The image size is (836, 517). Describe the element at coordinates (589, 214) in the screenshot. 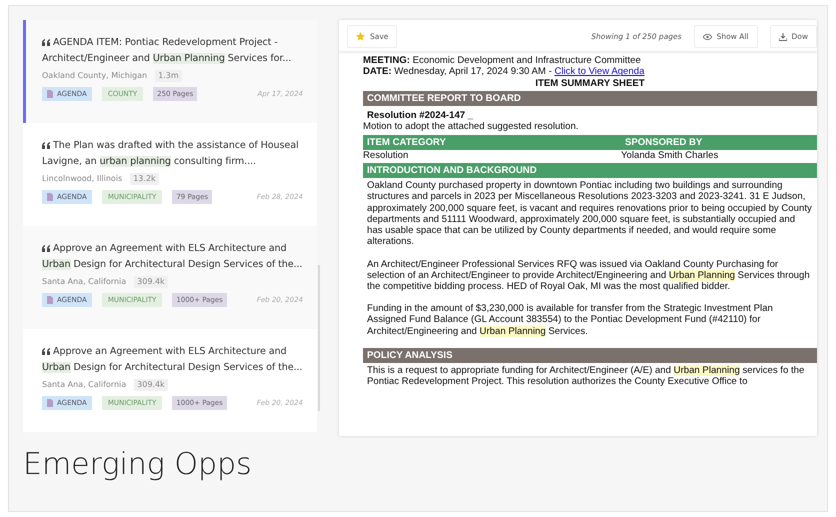

I see `body-paragraph: Oakland County purchased property in downtown Pontiac including two buildings and surrounding structures and parcels in 2023 per Miscellaneous Resolutions 2023-3203 and 2023-3241. 31 E Judson, approximately 200,000 square feet, is vacant and requires renovations prior to being occupied by County departments and 51111 Woodward, approximately 200,000 square feet, is substantially occupied and has usable space that can be utilized by County departments if needed, and would require some alterations.` at that location.